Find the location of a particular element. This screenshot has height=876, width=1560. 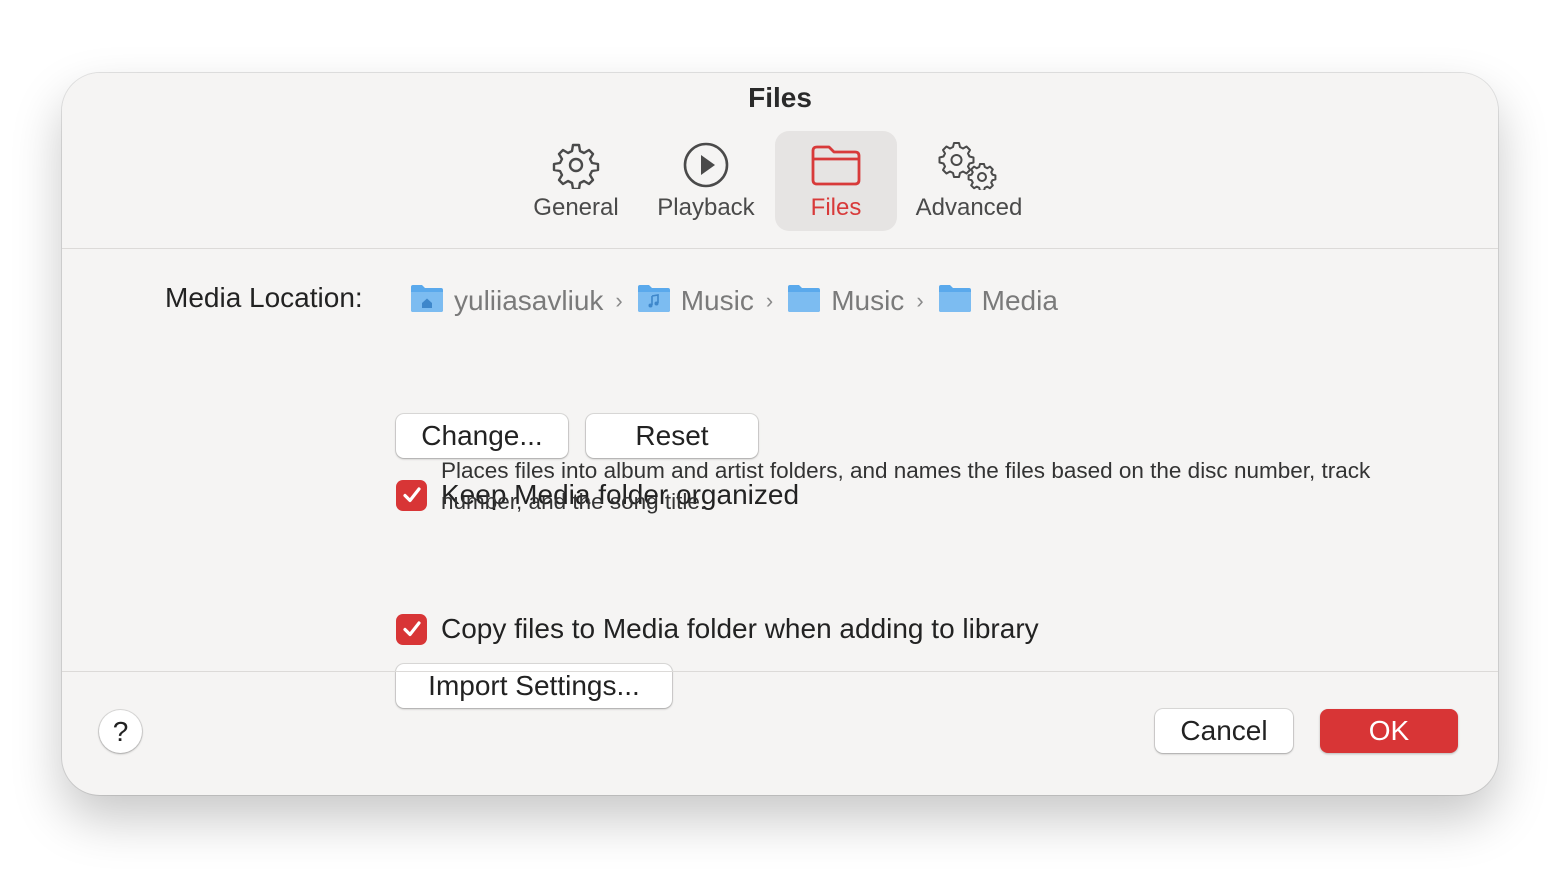

keep-organized-checkbox is located at coordinates (411, 495).